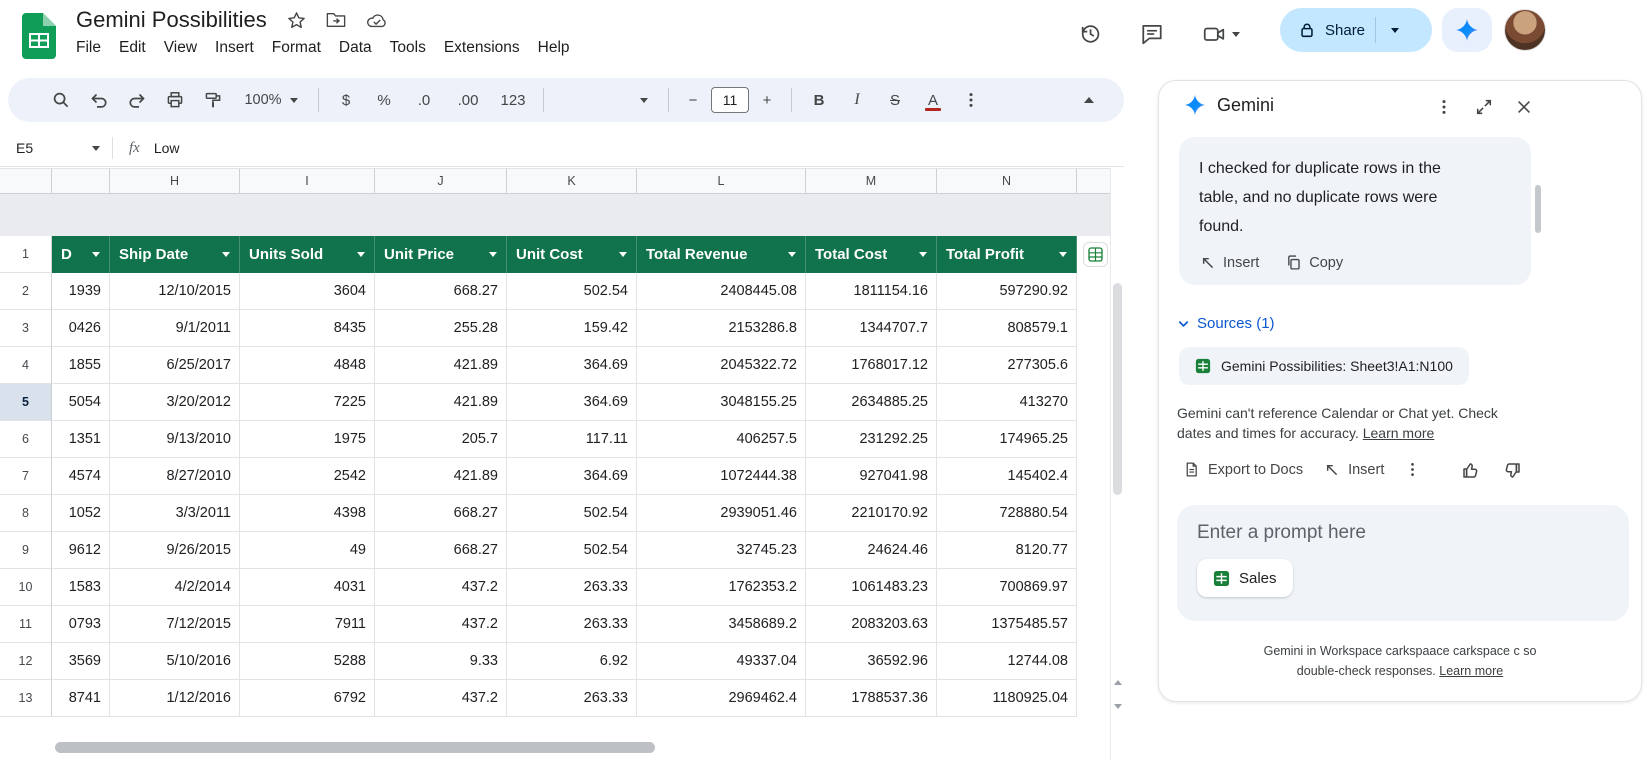 The width and height of the screenshot is (1650, 760). What do you see at coordinates (26, 587) in the screenshot?
I see `row-header-10: 10` at bounding box center [26, 587].